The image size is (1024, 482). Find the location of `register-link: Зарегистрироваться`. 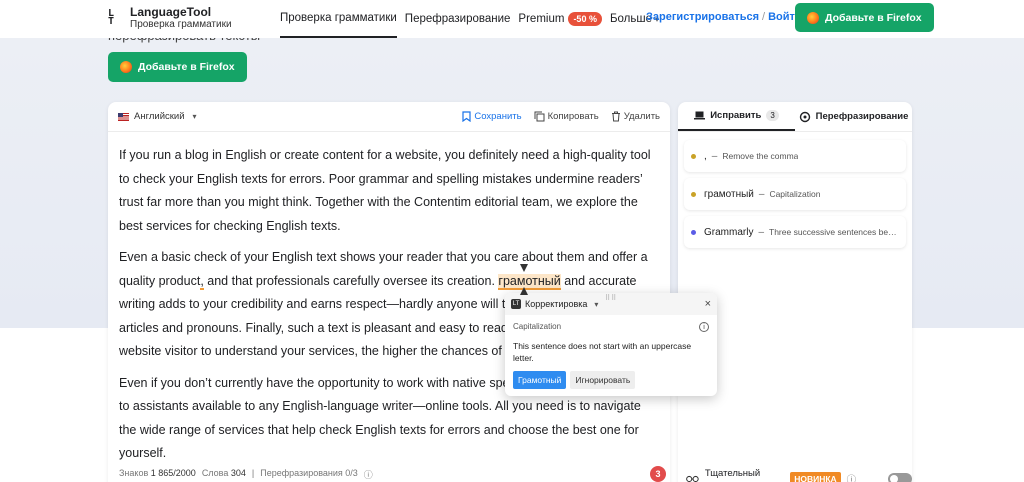

register-link: Зарегистрироваться is located at coordinates (702, 17).